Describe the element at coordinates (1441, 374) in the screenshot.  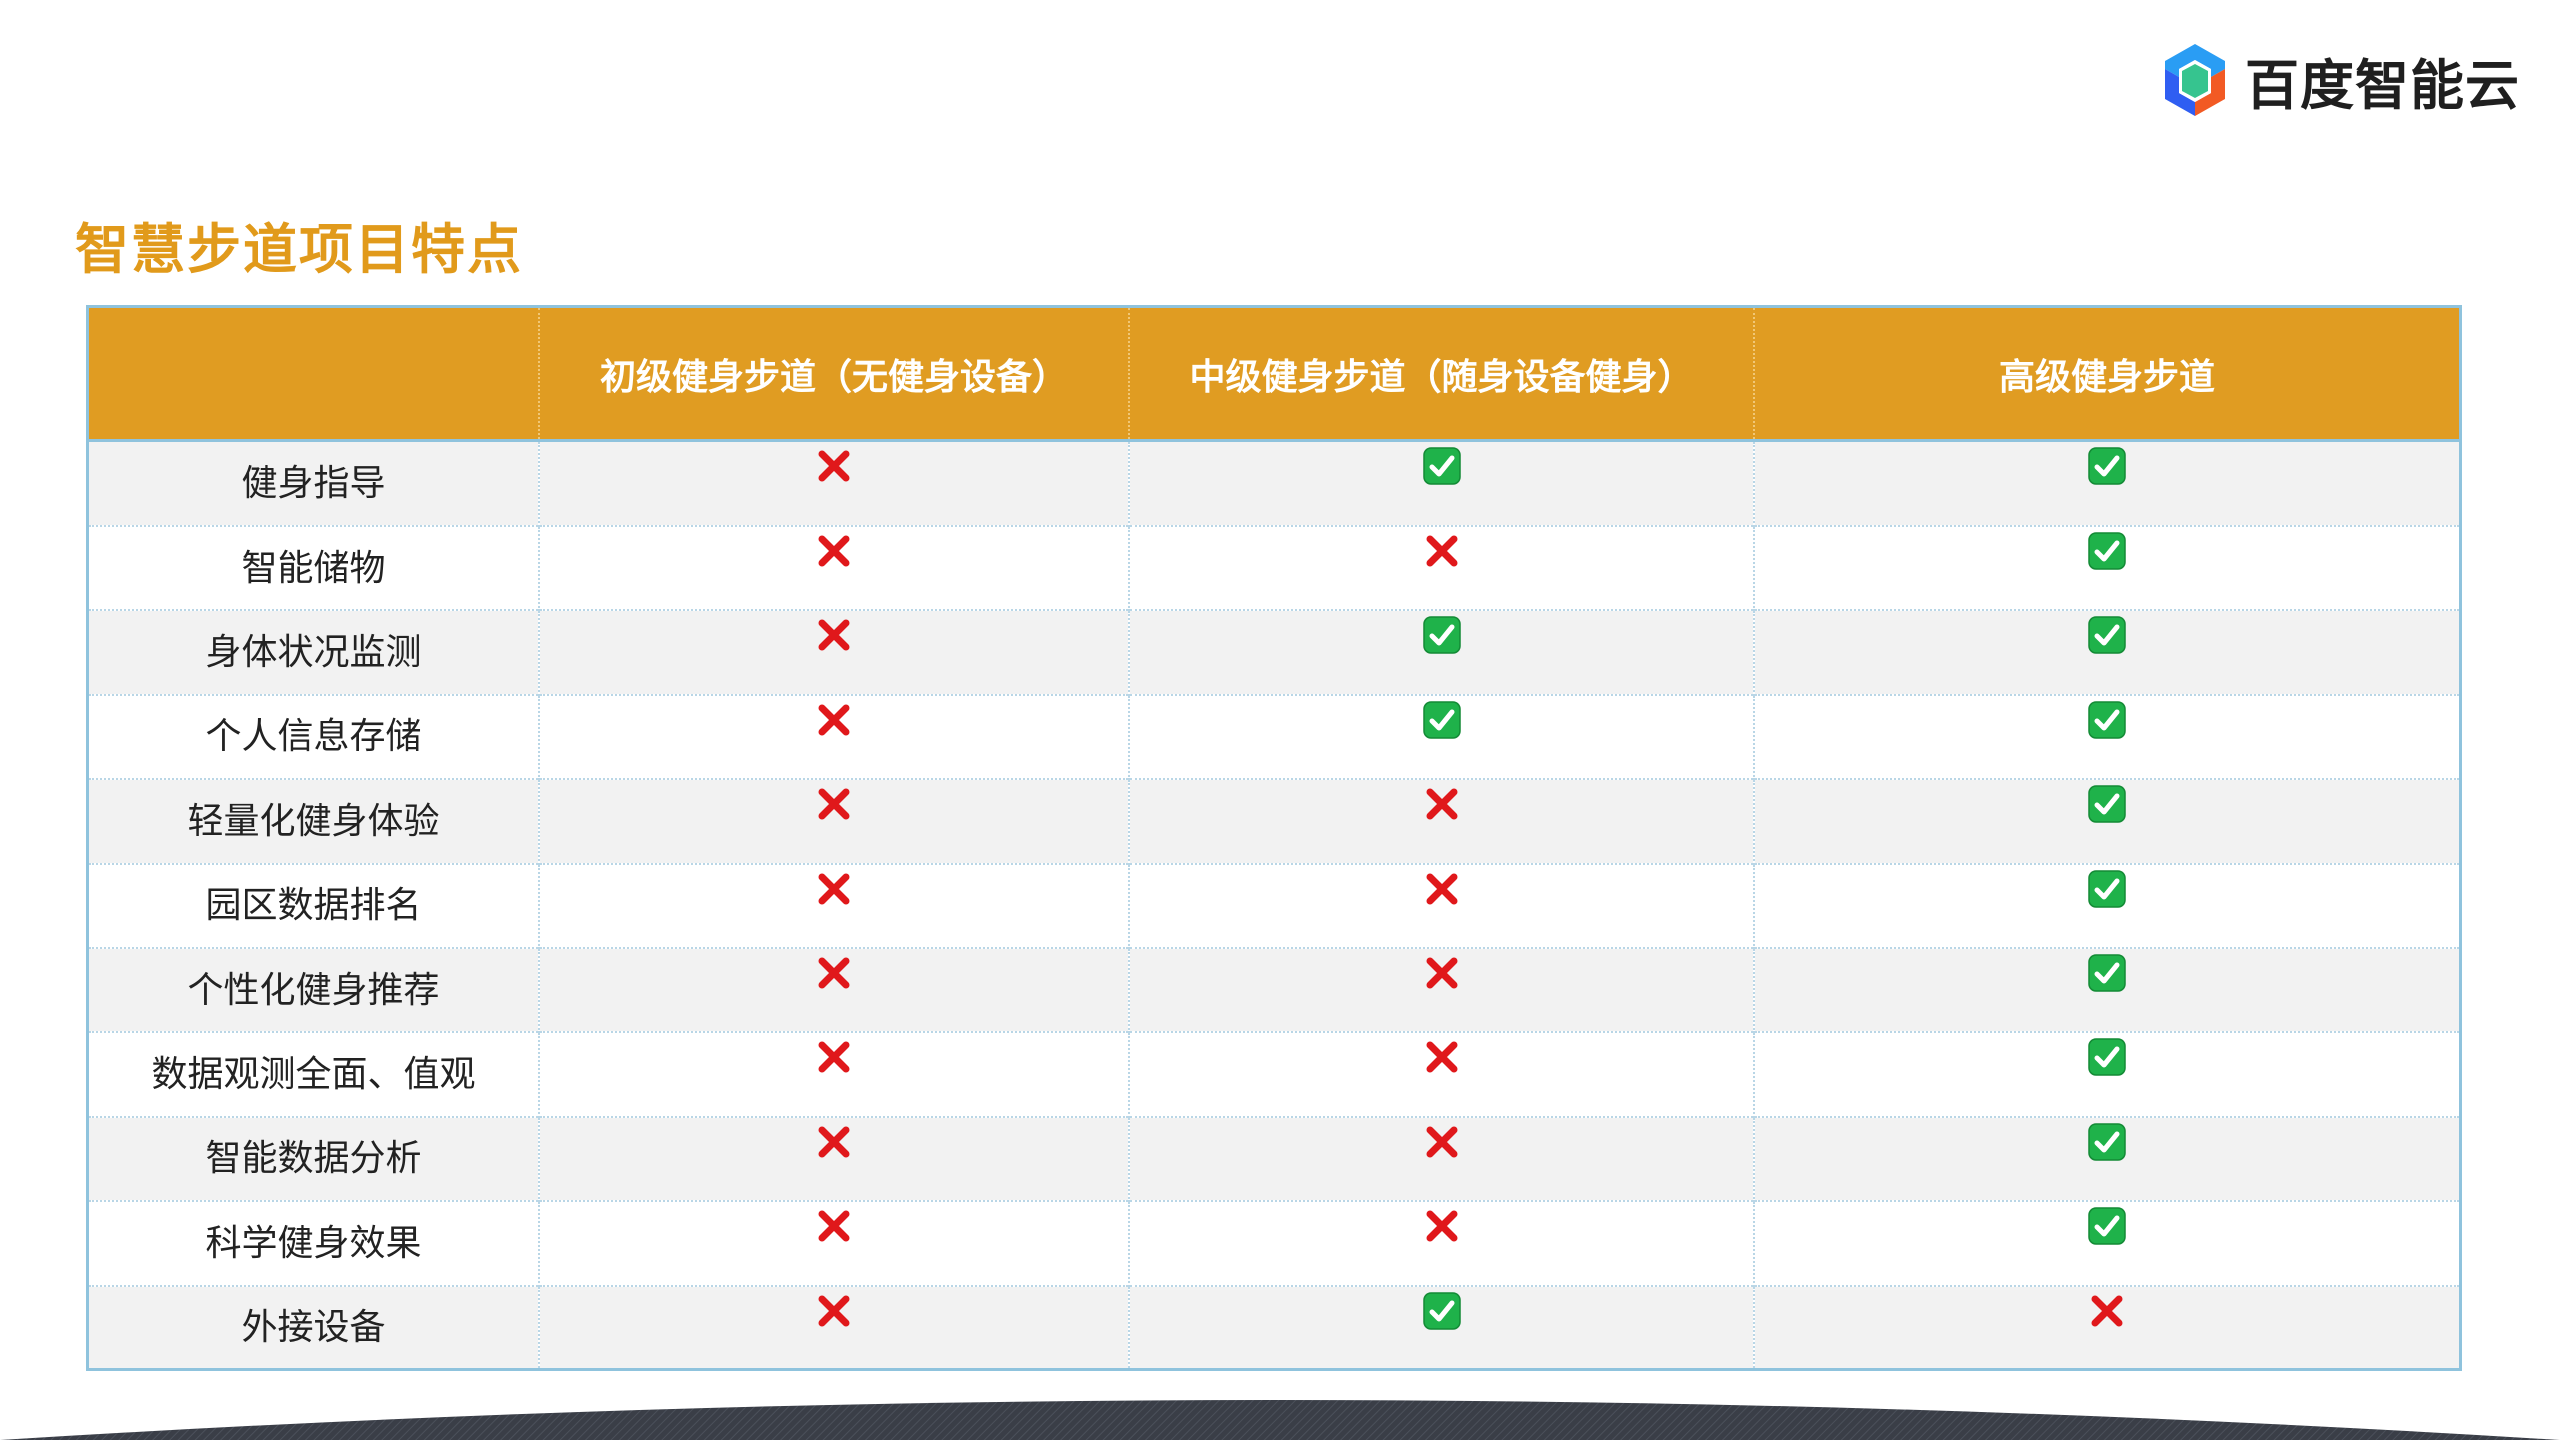
I see `header-cell-intermediate: 中级健身步道（随身设备健身）` at that location.